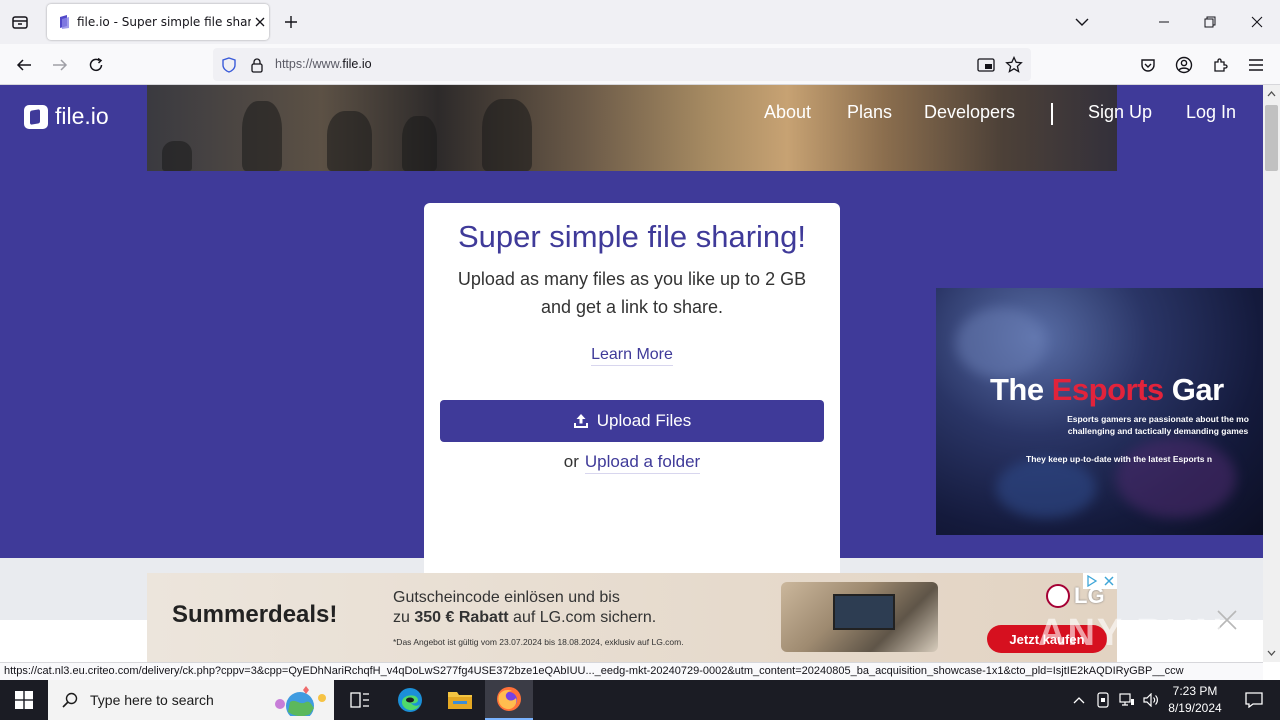  What do you see at coordinates (1103, 700) in the screenshot?
I see `device-tray-button` at bounding box center [1103, 700].